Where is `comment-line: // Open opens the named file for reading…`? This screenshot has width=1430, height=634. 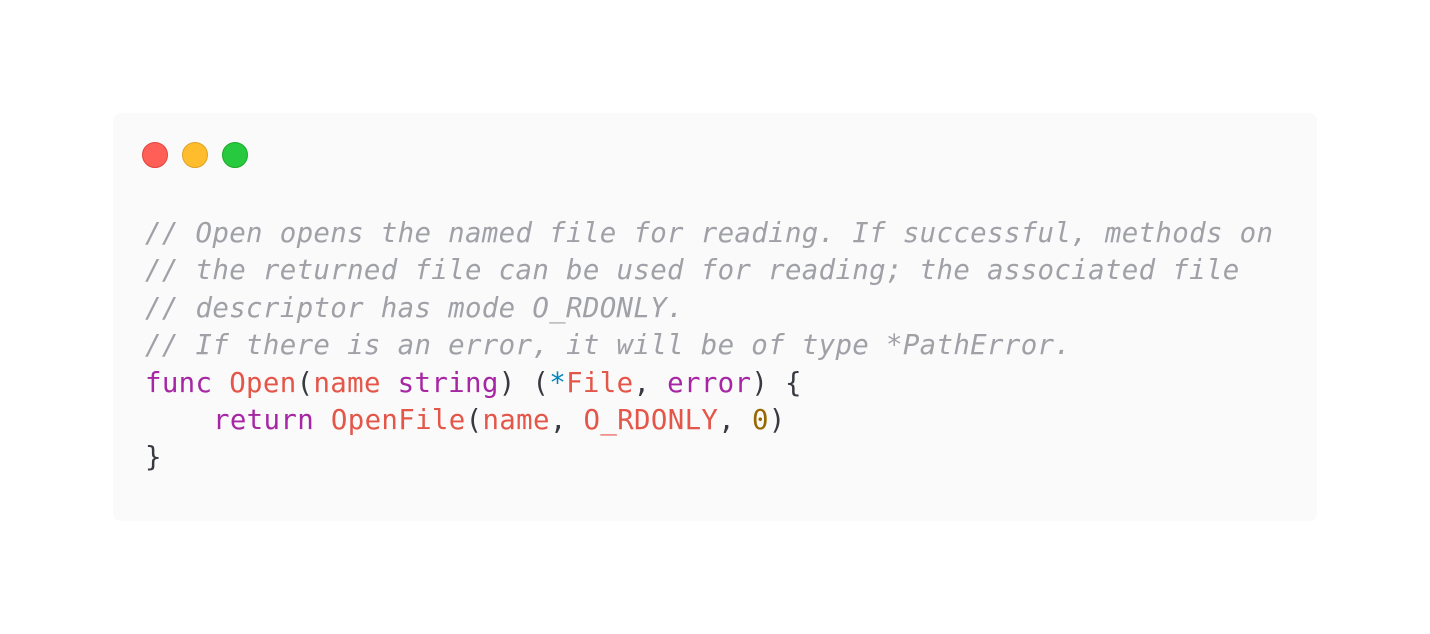
comment-line: // Open opens the named file for reading… is located at coordinates (709, 233).